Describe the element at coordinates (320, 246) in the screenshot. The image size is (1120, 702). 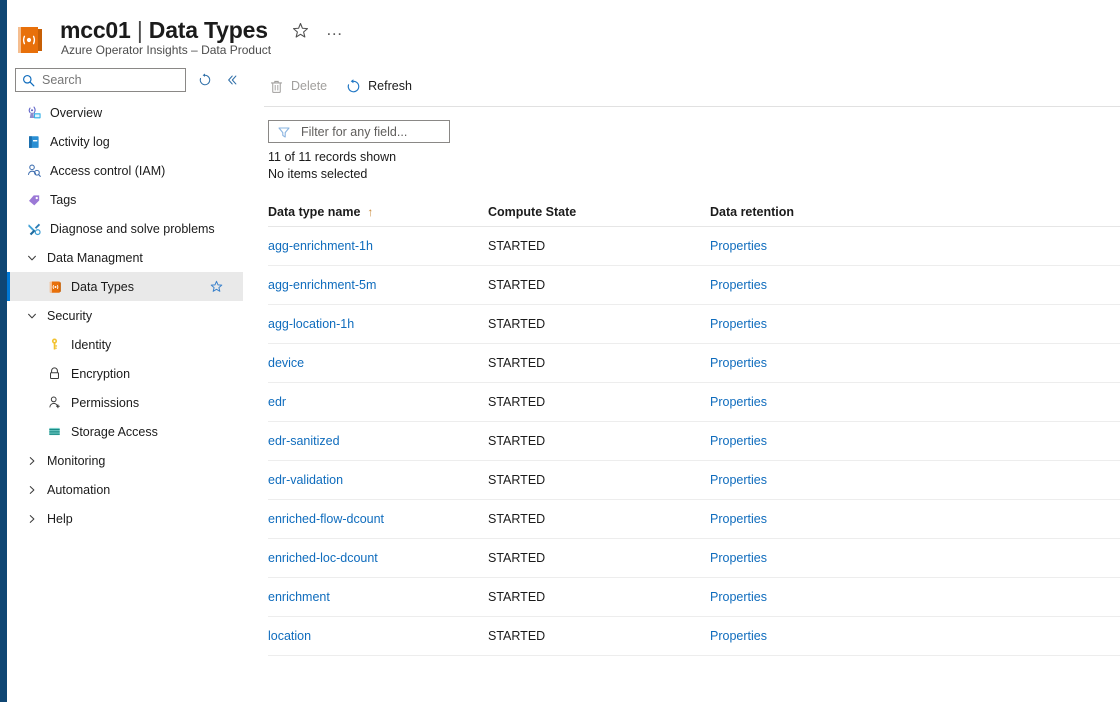
I see `data-type-link: agg-enrichment-1h` at that location.